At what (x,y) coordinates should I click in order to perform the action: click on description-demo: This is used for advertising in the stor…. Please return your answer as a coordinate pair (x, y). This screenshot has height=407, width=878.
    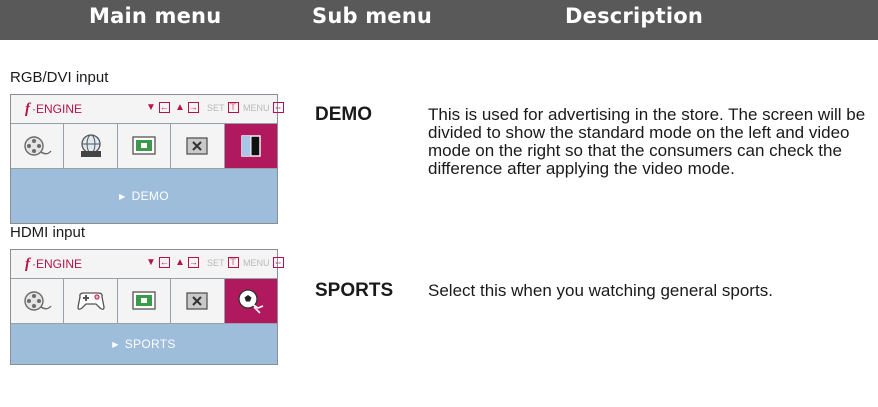
    Looking at the image, I should click on (647, 141).